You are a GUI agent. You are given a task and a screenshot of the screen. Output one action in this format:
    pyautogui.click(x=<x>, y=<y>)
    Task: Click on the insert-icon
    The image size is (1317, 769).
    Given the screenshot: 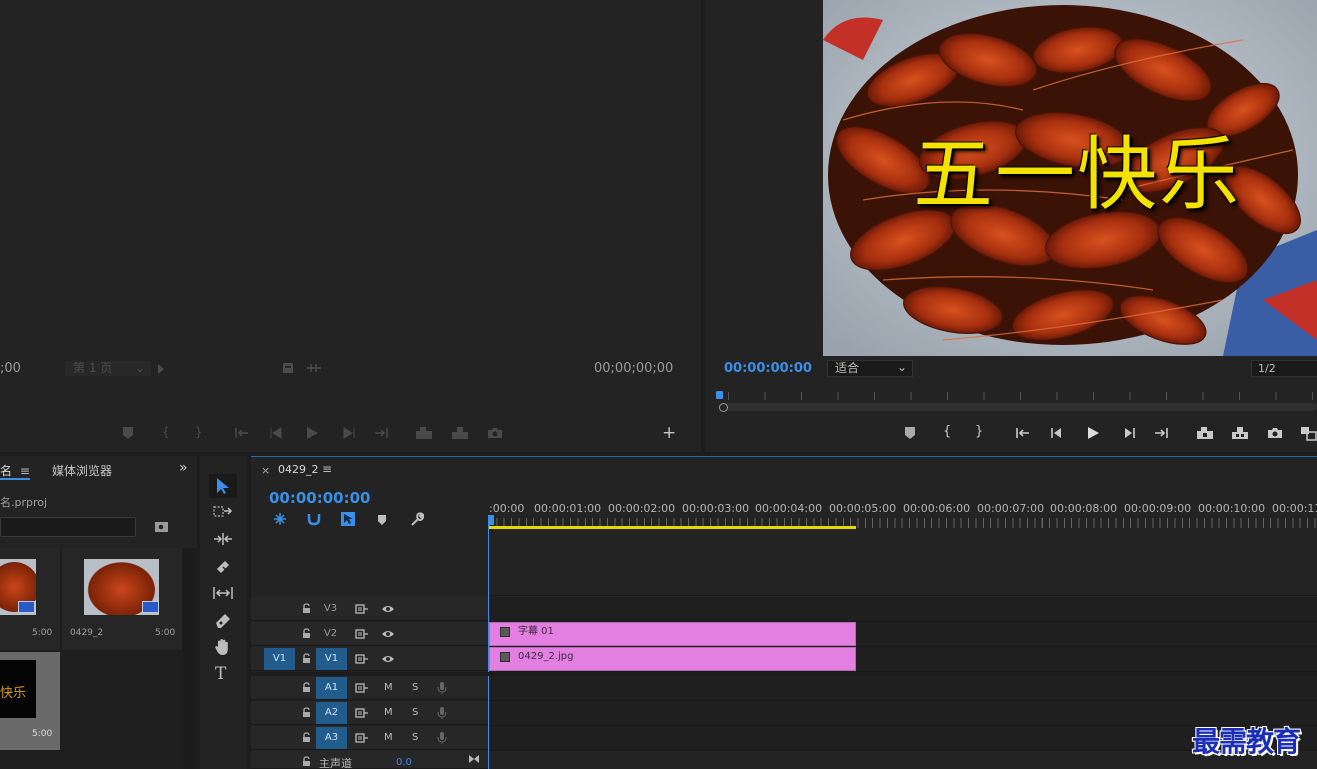 What is the action you would take?
    pyautogui.click(x=424, y=433)
    